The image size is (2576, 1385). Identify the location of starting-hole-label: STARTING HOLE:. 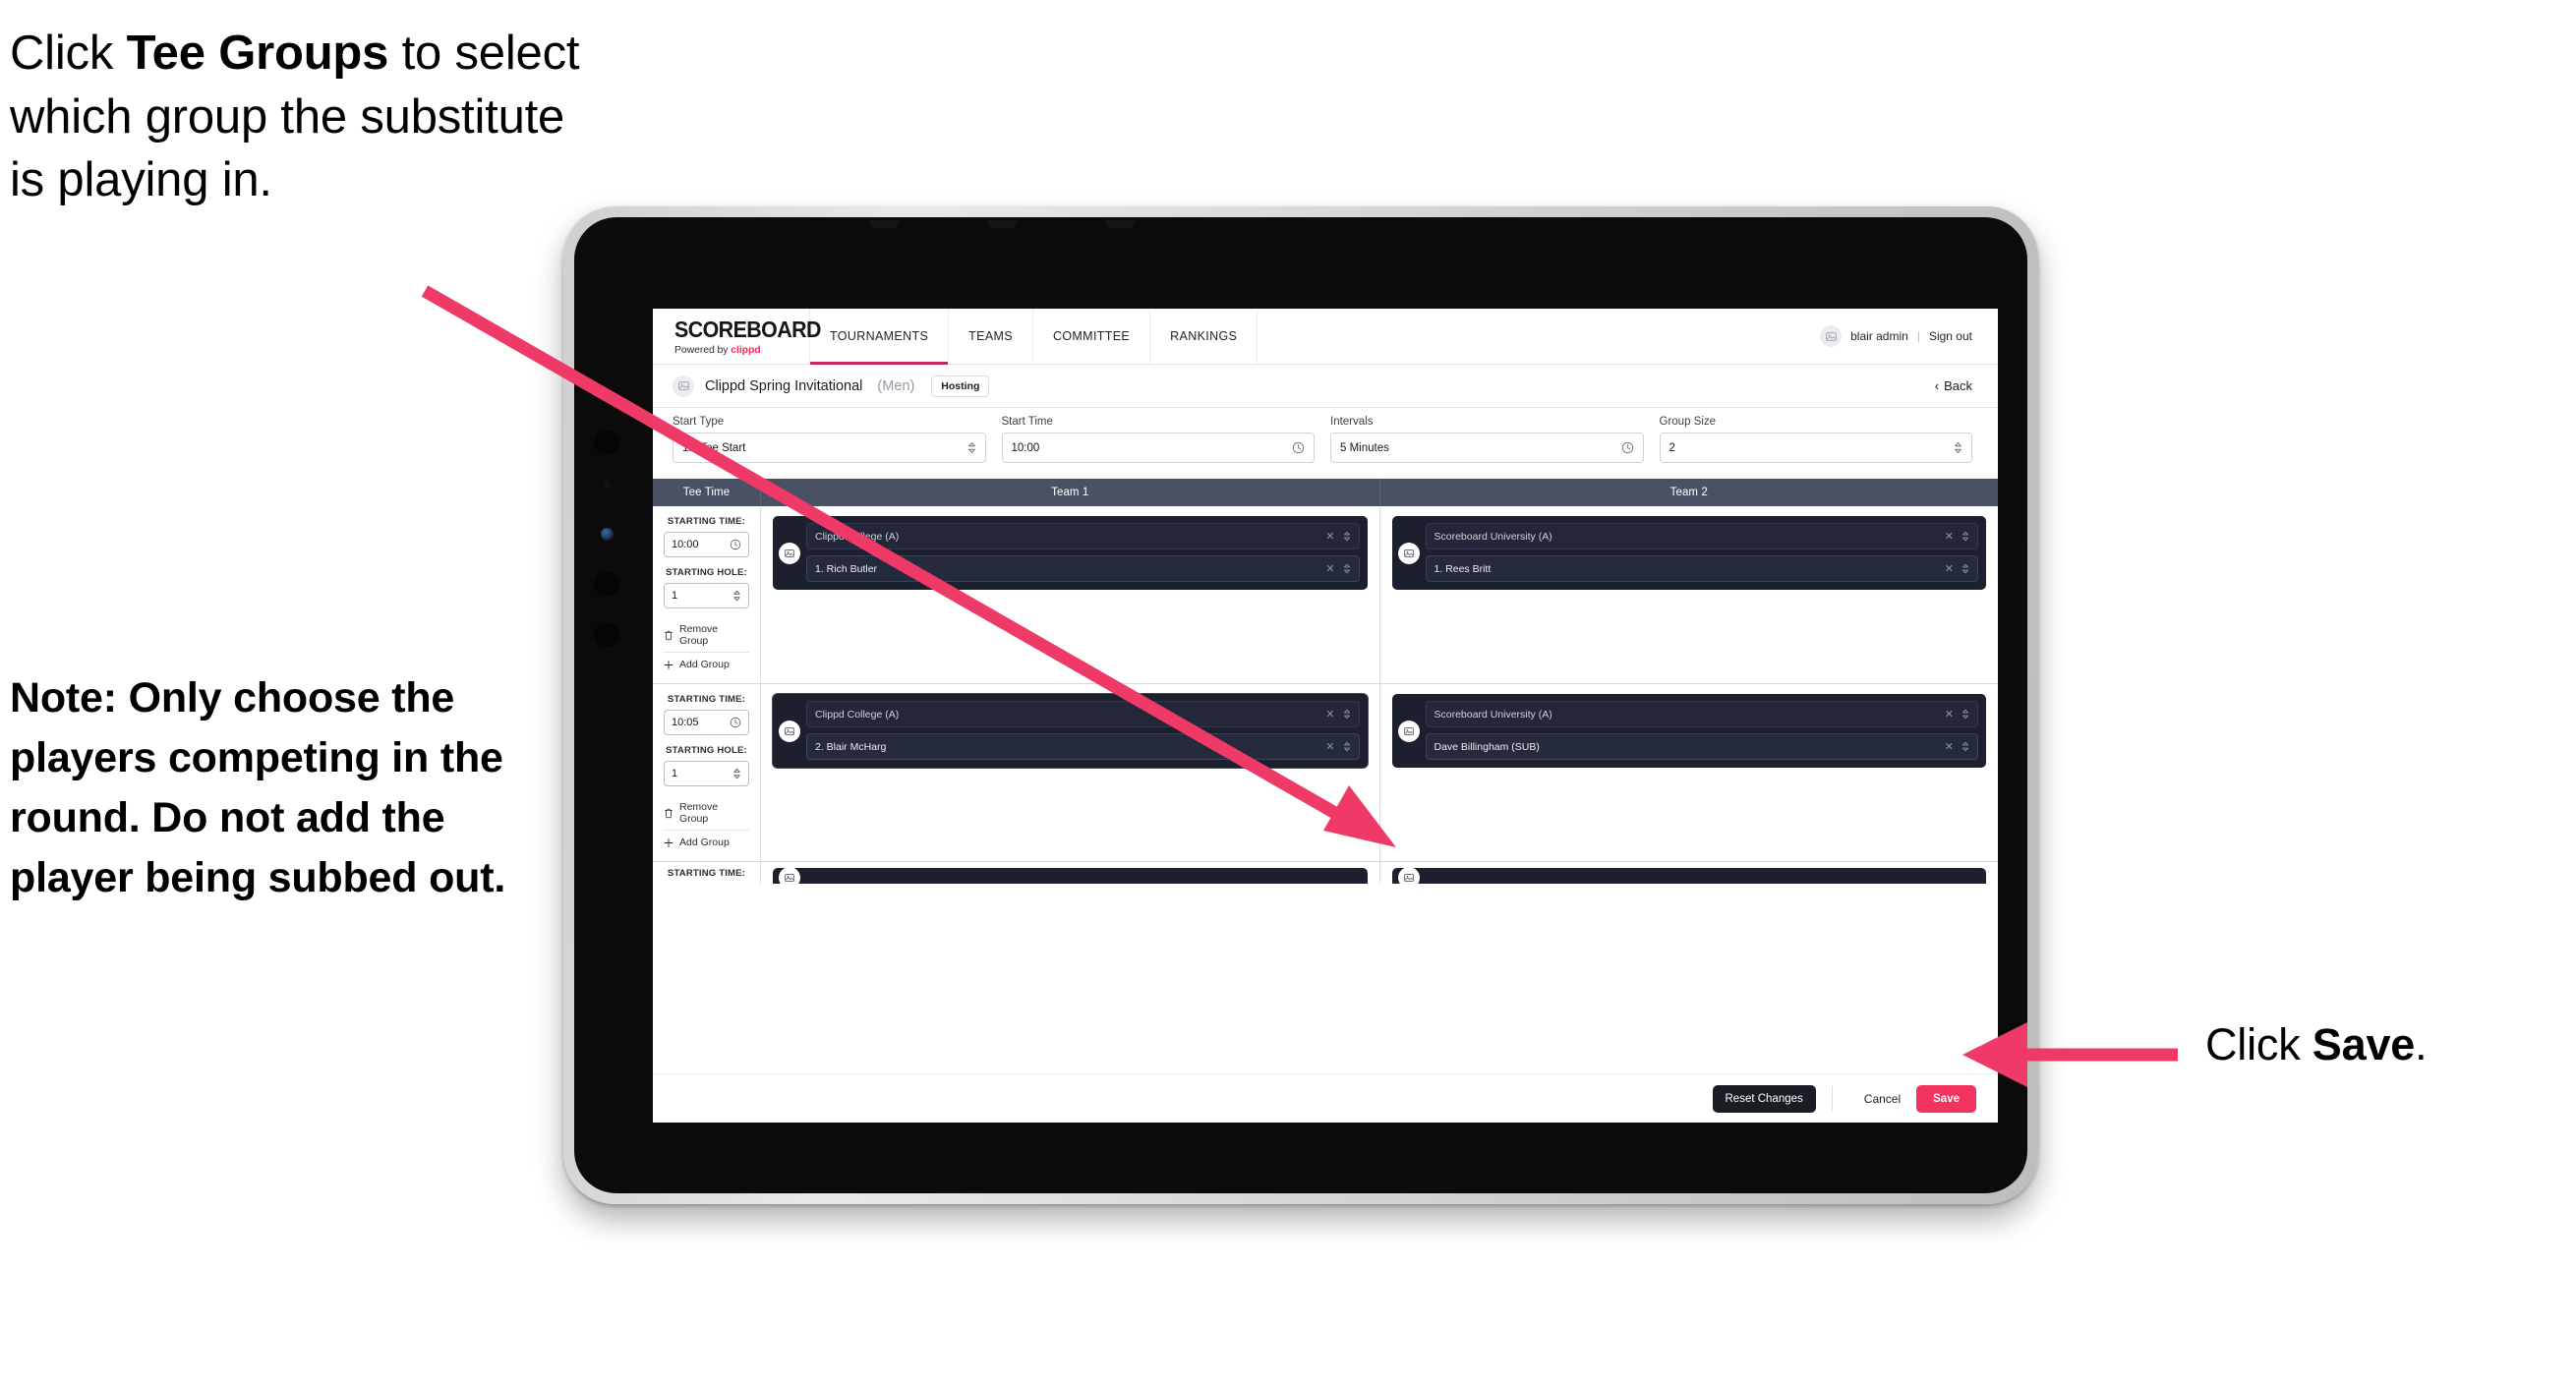
(706, 572).